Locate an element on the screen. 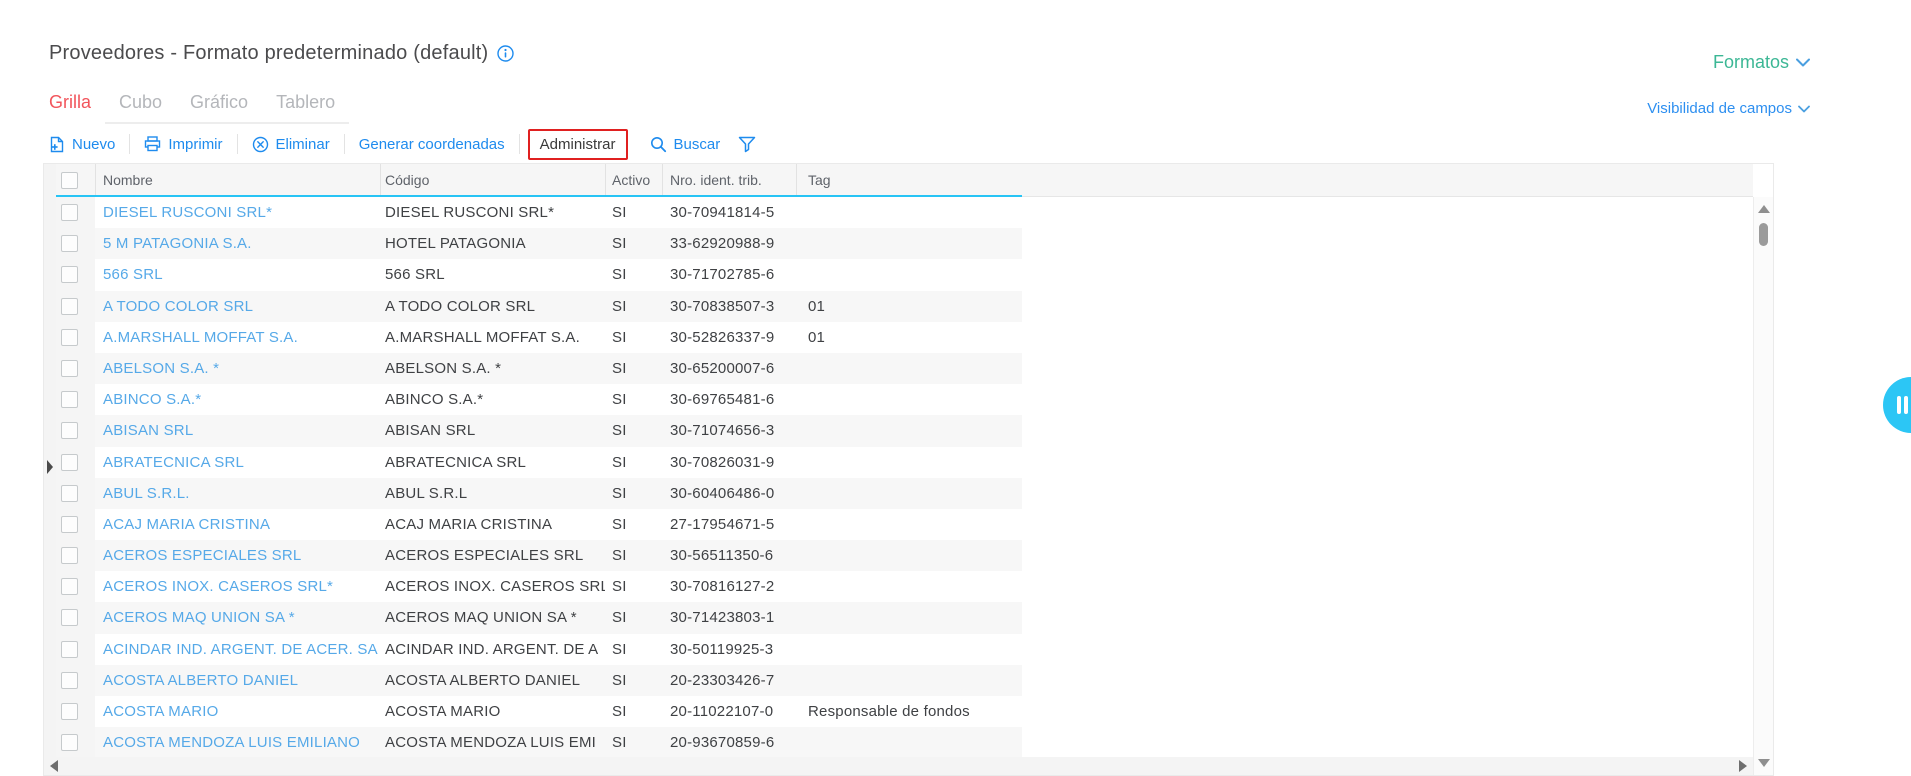 The width and height of the screenshot is (1911, 776). view-tabs: Grilla Cubo Gráfico Tablero is located at coordinates (199, 108).